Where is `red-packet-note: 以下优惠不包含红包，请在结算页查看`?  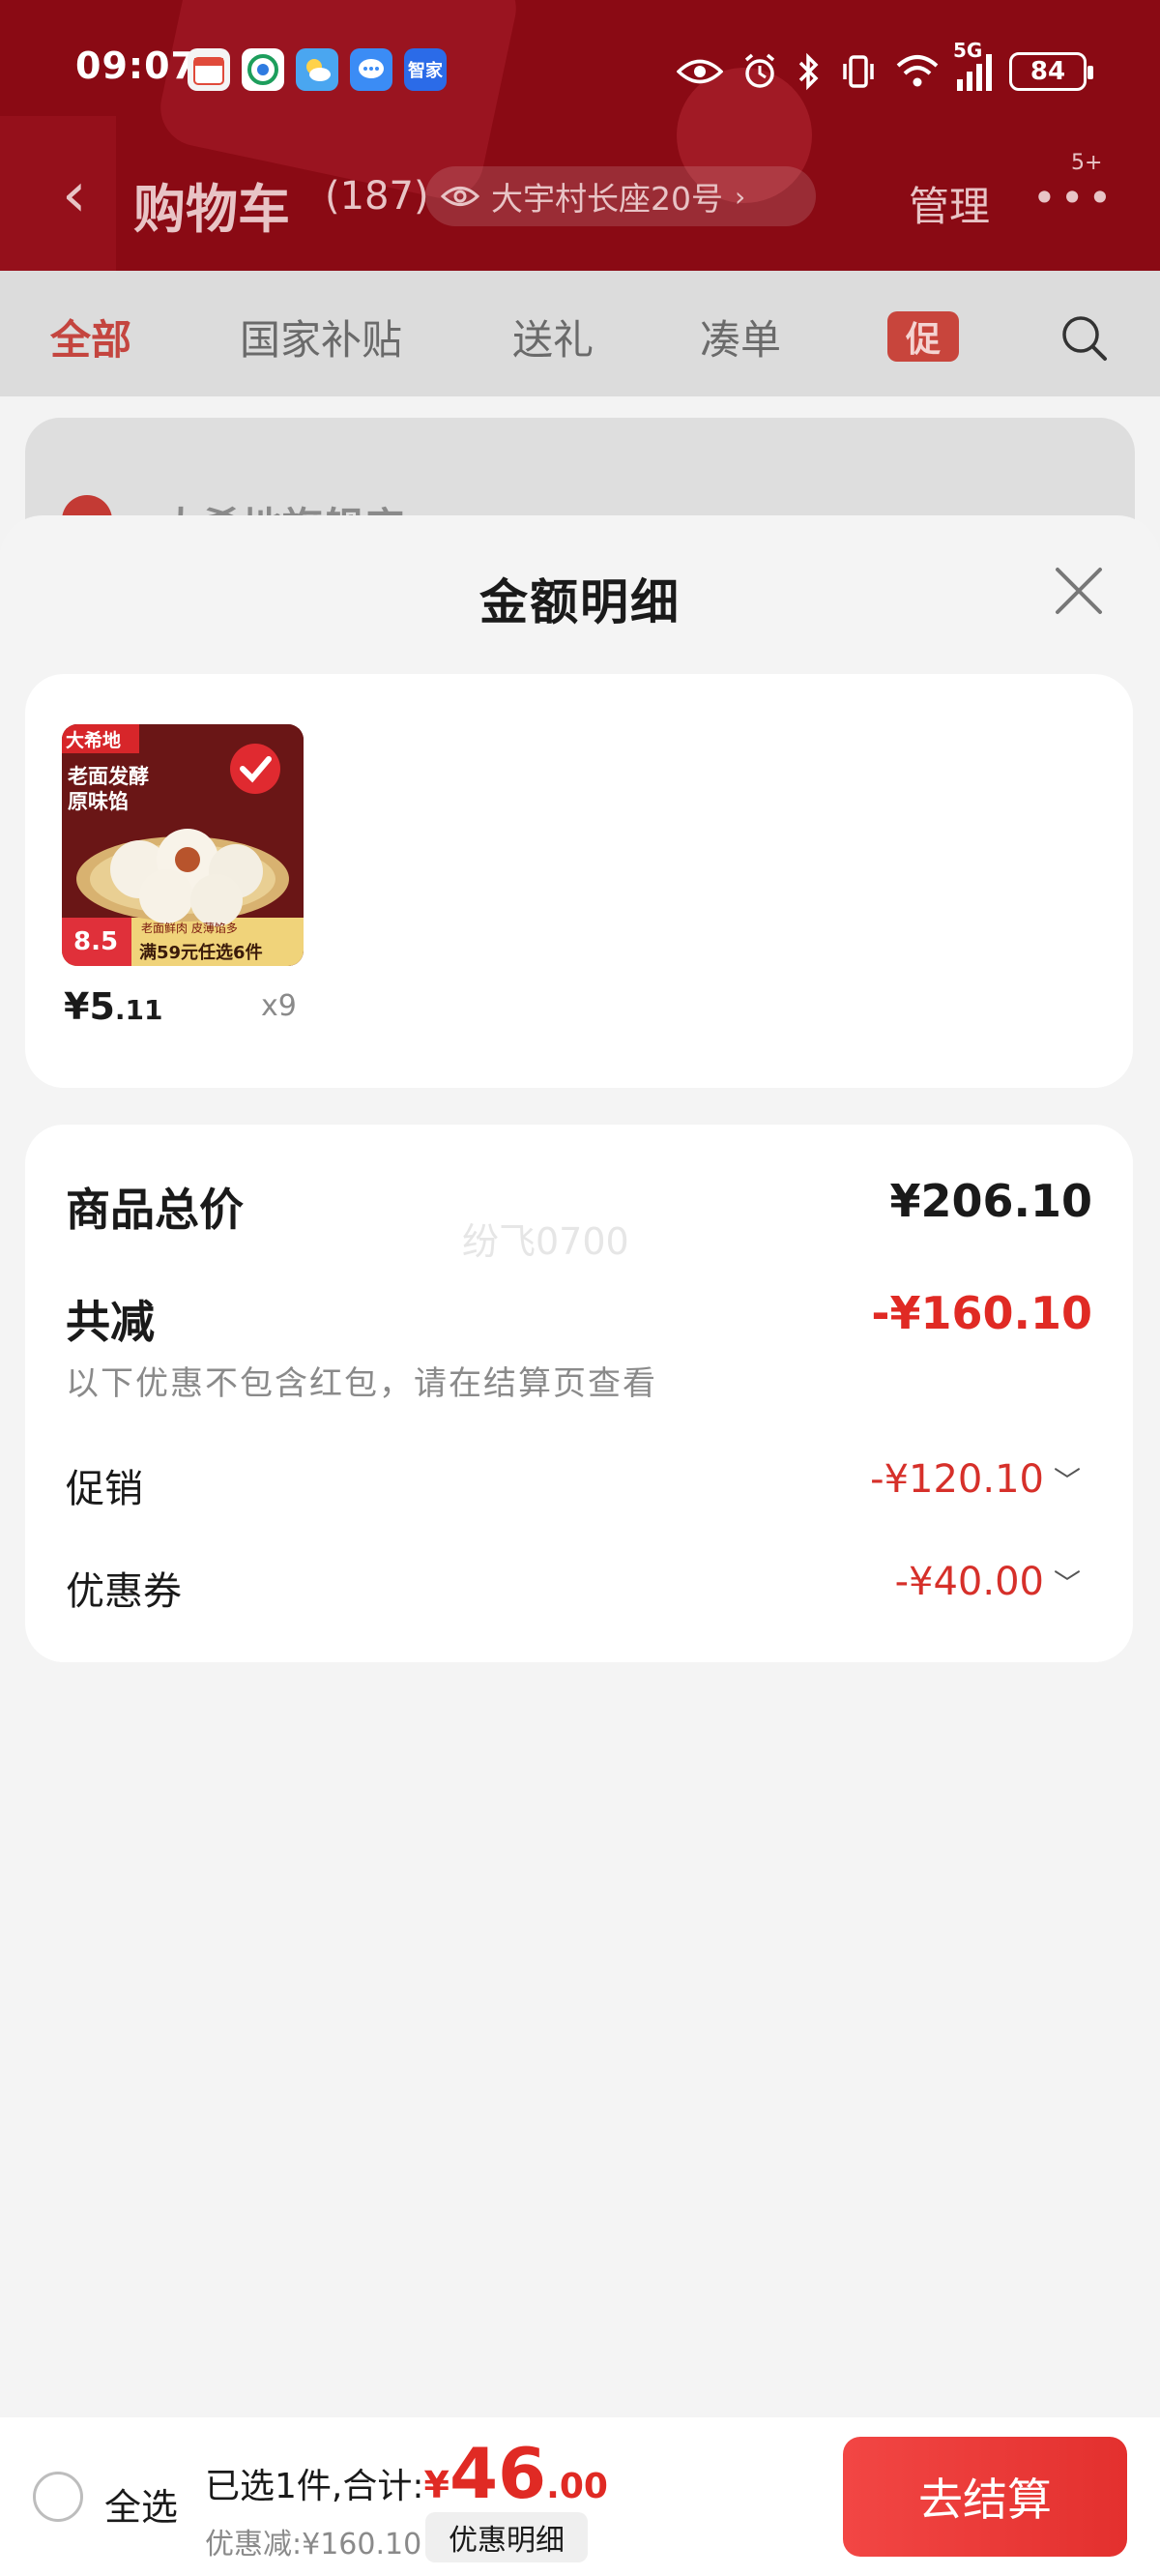
red-packet-note: 以下优惠不包含红包，请在结算页查看 is located at coordinates (362, 1383).